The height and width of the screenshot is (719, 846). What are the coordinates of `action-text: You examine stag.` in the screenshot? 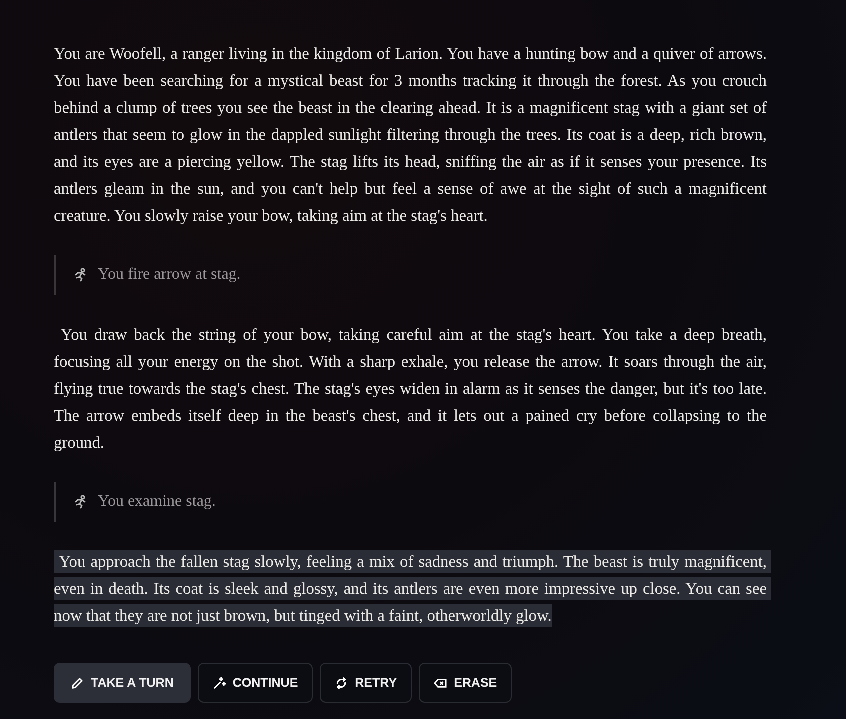 It's located at (157, 502).